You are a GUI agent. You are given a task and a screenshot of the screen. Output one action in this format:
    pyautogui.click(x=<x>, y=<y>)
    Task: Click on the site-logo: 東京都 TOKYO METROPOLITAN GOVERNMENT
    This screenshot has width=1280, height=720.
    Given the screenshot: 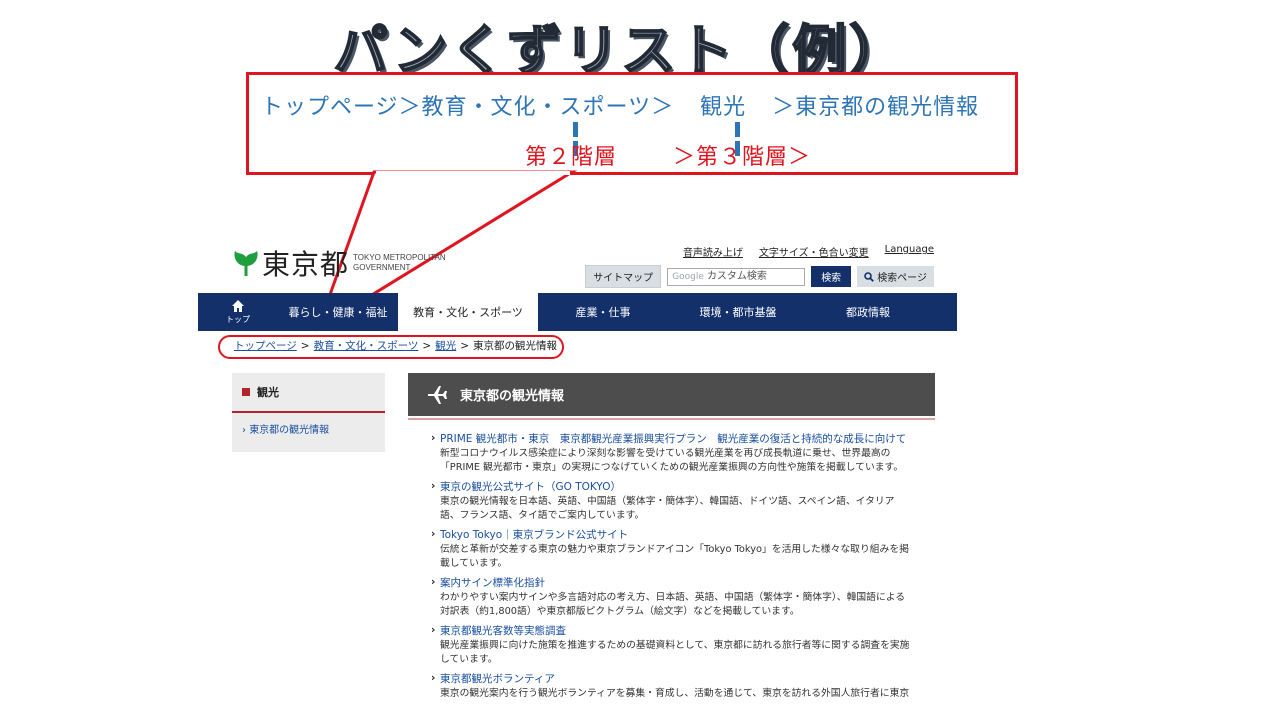 What is the action you would take?
    pyautogui.click(x=339, y=263)
    